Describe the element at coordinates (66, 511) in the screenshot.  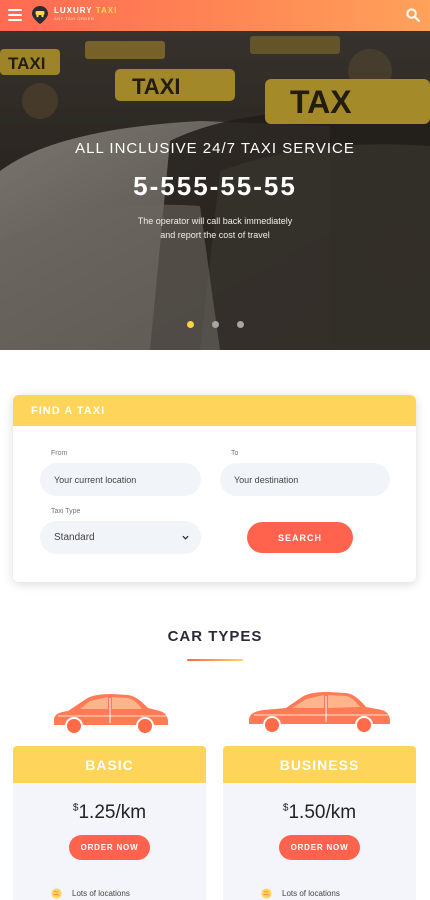
I see `taxi-type-label: Taxi Type` at that location.